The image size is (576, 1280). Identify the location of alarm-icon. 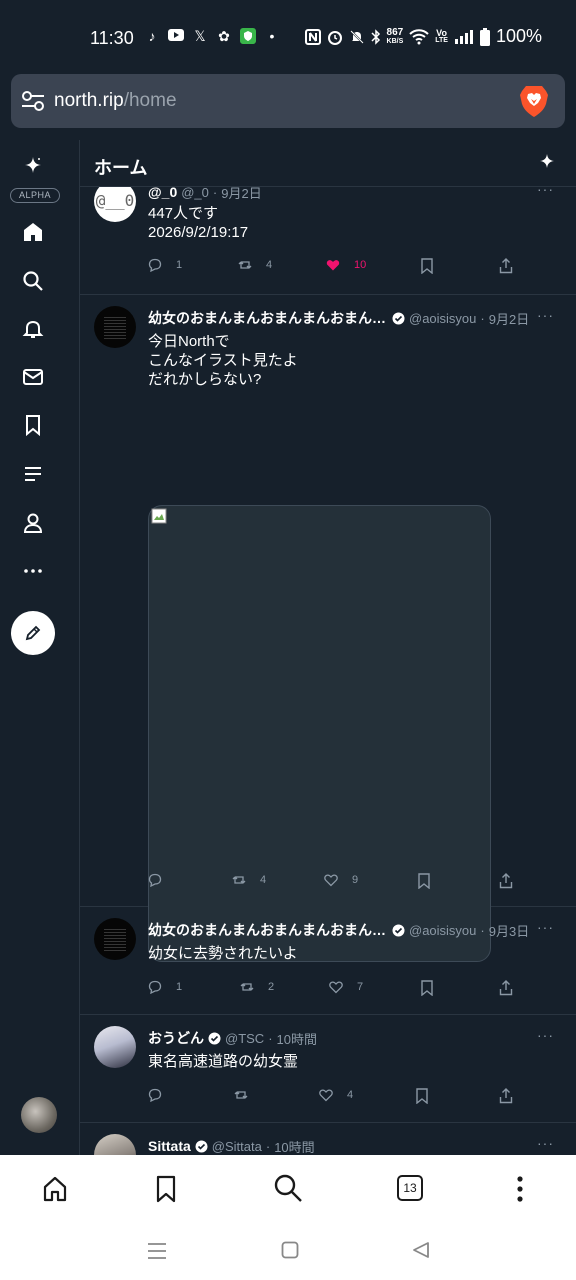
(334, 37).